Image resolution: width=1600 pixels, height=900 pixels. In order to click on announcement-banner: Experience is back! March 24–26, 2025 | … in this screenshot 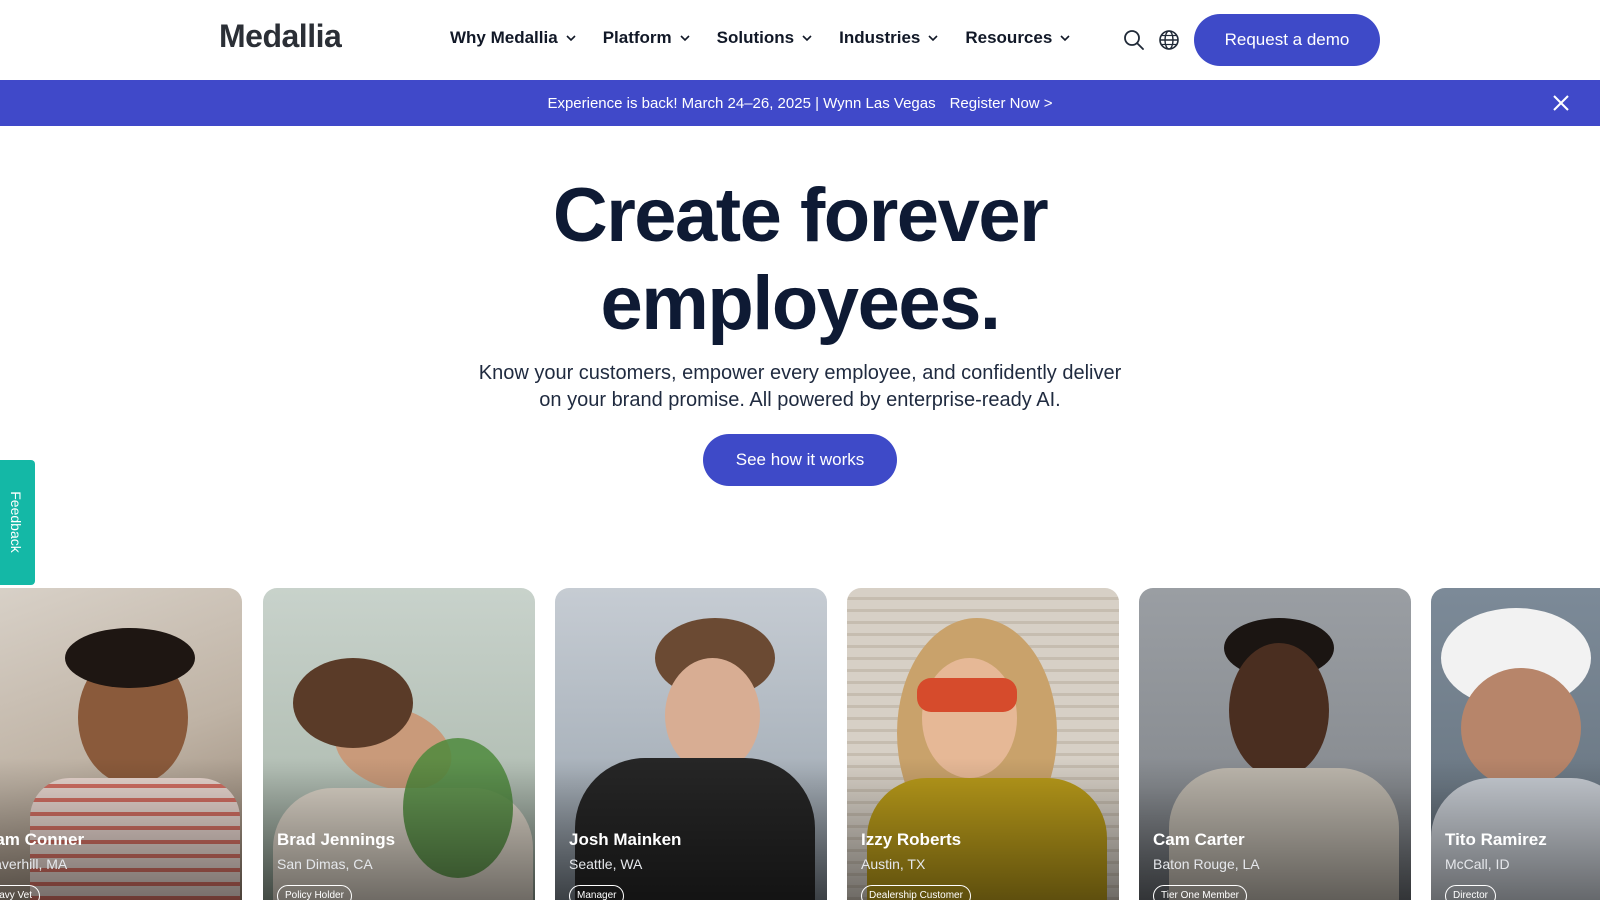, I will do `click(800, 103)`.